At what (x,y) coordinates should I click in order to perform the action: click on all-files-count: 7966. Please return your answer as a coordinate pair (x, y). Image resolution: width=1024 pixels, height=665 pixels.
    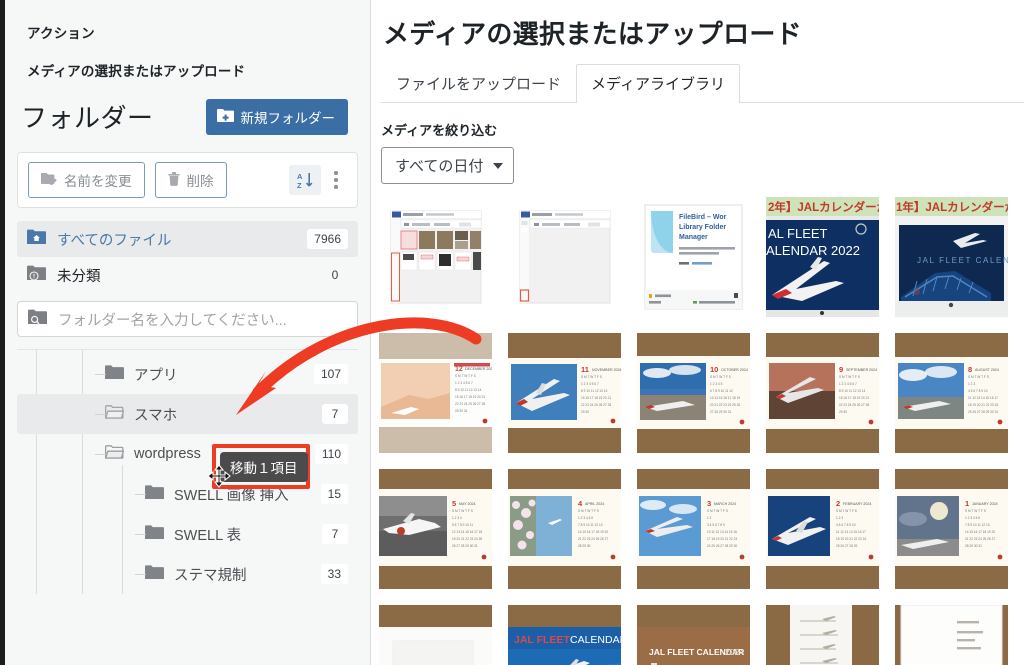
    Looking at the image, I should click on (327, 239).